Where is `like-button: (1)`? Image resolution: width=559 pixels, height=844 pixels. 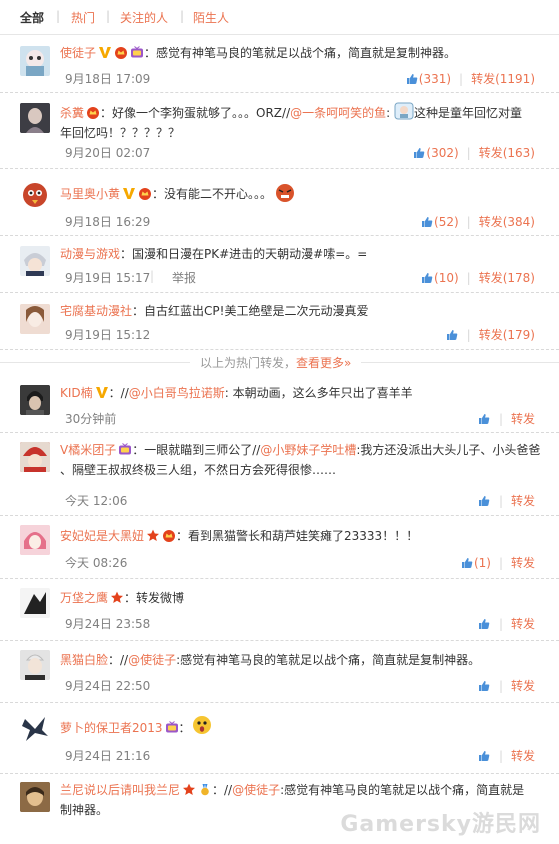 like-button: (1) is located at coordinates (476, 563).